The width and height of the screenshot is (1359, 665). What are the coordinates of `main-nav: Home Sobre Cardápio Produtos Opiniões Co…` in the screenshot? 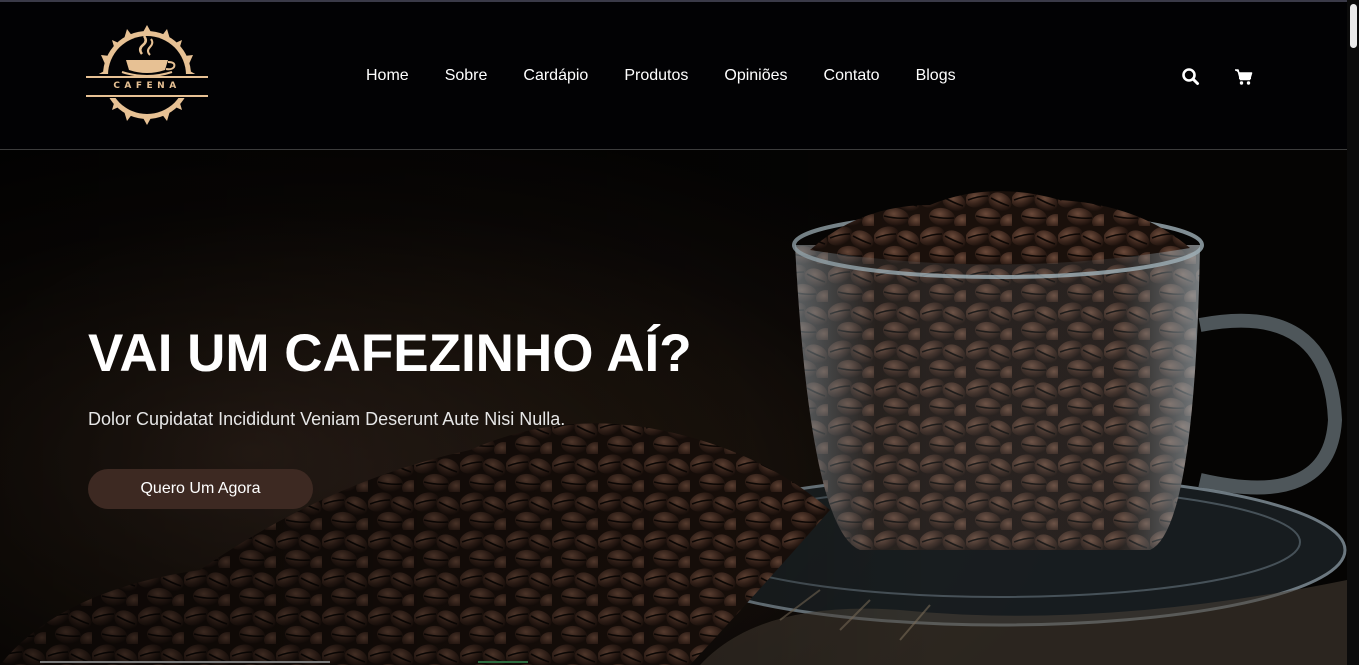 It's located at (679, 76).